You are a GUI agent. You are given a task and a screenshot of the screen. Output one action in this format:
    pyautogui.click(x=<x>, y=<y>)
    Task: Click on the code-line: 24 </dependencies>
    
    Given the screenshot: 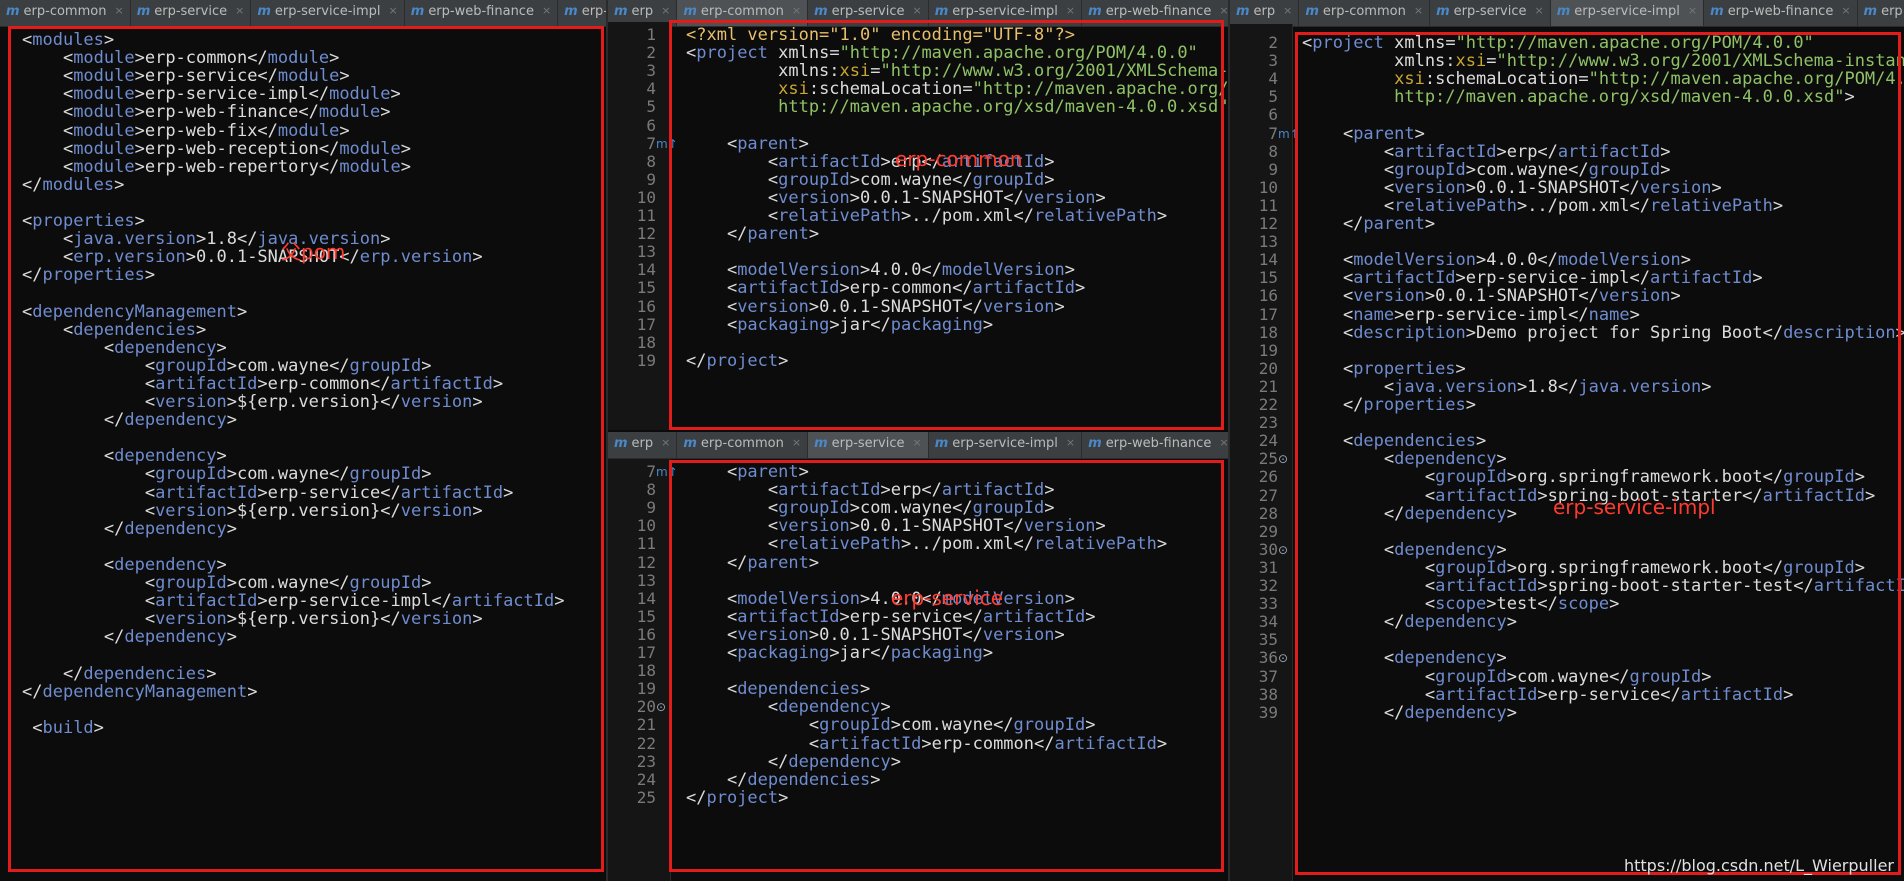 What is the action you would take?
    pyautogui.click(x=918, y=779)
    